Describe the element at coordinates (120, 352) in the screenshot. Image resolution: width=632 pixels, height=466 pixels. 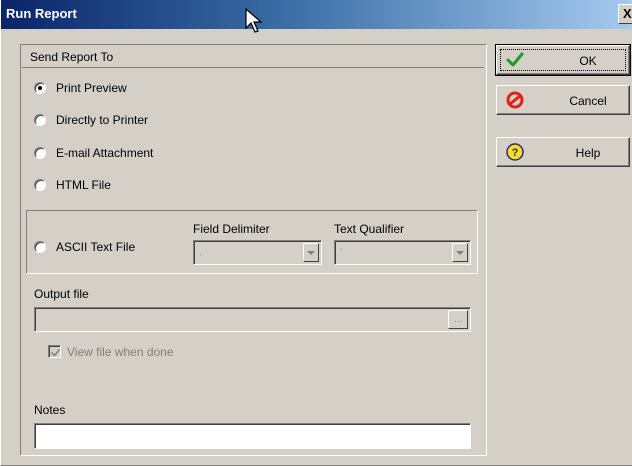
I see `view-file-label: View file when done` at that location.